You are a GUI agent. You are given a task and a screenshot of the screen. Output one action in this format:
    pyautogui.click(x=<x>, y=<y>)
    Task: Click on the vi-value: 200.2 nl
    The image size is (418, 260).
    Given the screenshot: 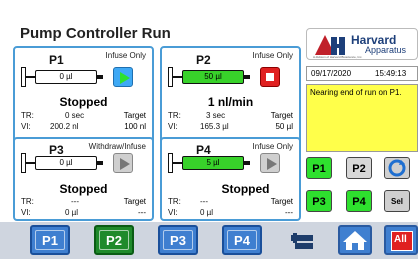 What is the action you would take?
    pyautogui.click(x=64, y=126)
    